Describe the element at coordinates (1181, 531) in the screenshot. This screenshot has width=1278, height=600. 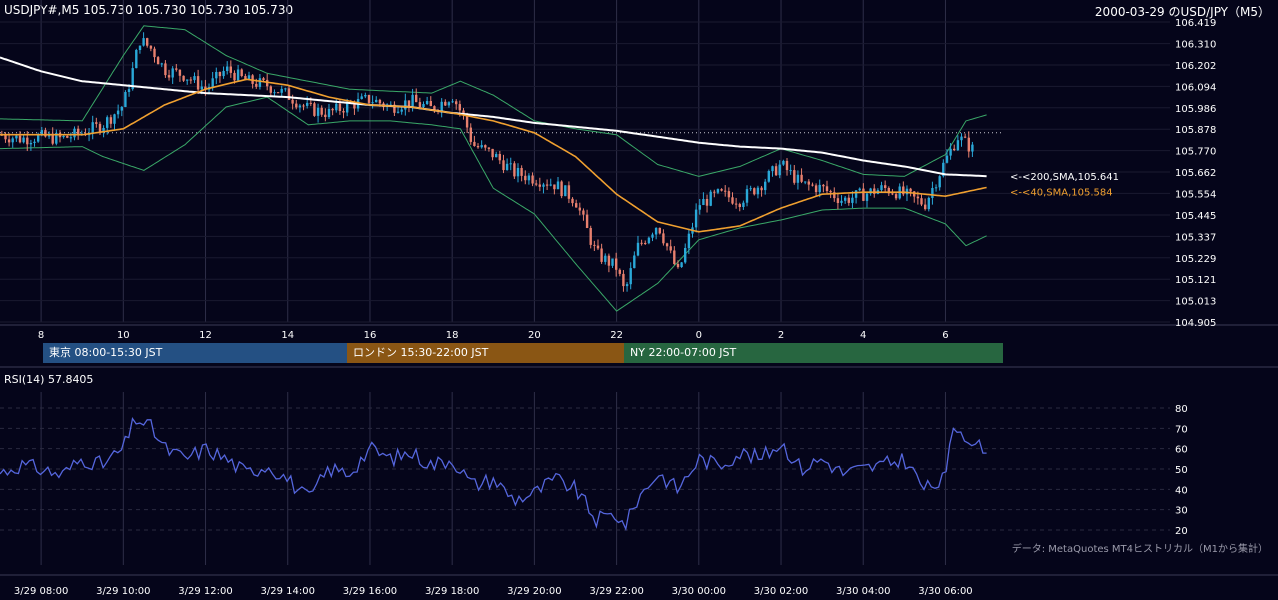
I see `rsi-axis-label: 20` at that location.